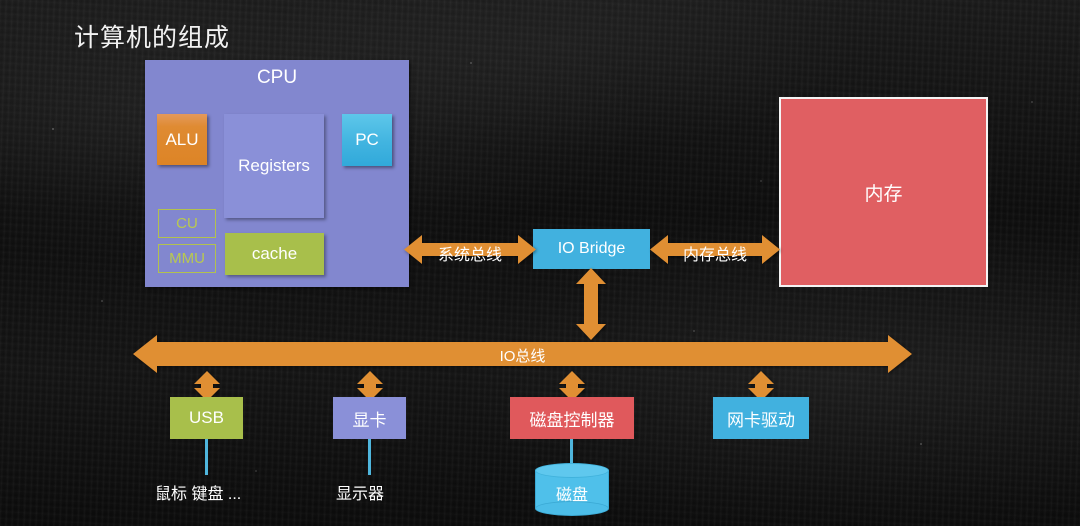 This screenshot has width=1080, height=526. Describe the element at coordinates (469, 255) in the screenshot. I see `system-bus-label: 系统总线` at that location.